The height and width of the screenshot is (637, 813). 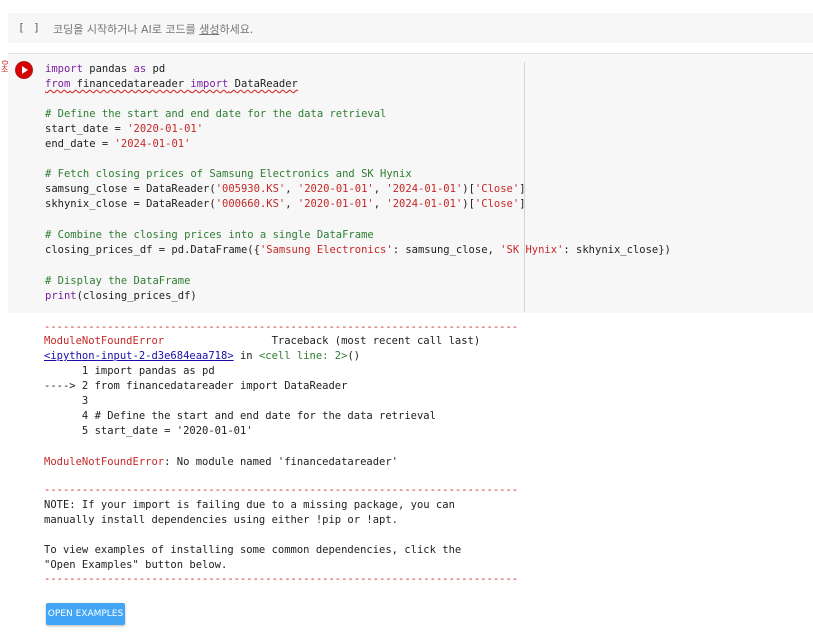 What do you see at coordinates (126, 29) in the screenshot?
I see `placeholder-text: 코딩을 시작하거나 AI로 코드를` at bounding box center [126, 29].